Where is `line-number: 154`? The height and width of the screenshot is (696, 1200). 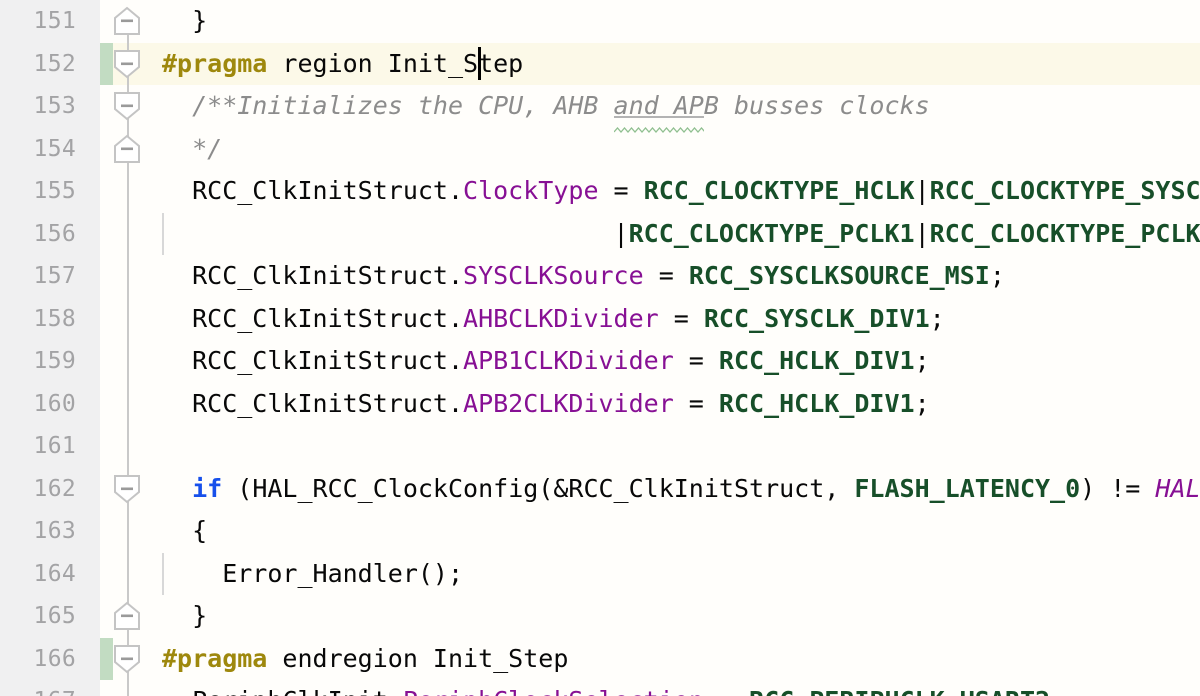
line-number: 154 is located at coordinates (38, 149).